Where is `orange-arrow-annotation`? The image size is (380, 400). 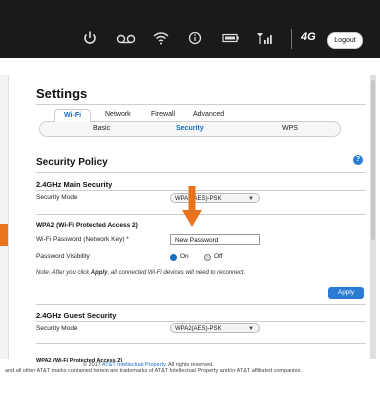 orange-arrow-annotation is located at coordinates (192, 209).